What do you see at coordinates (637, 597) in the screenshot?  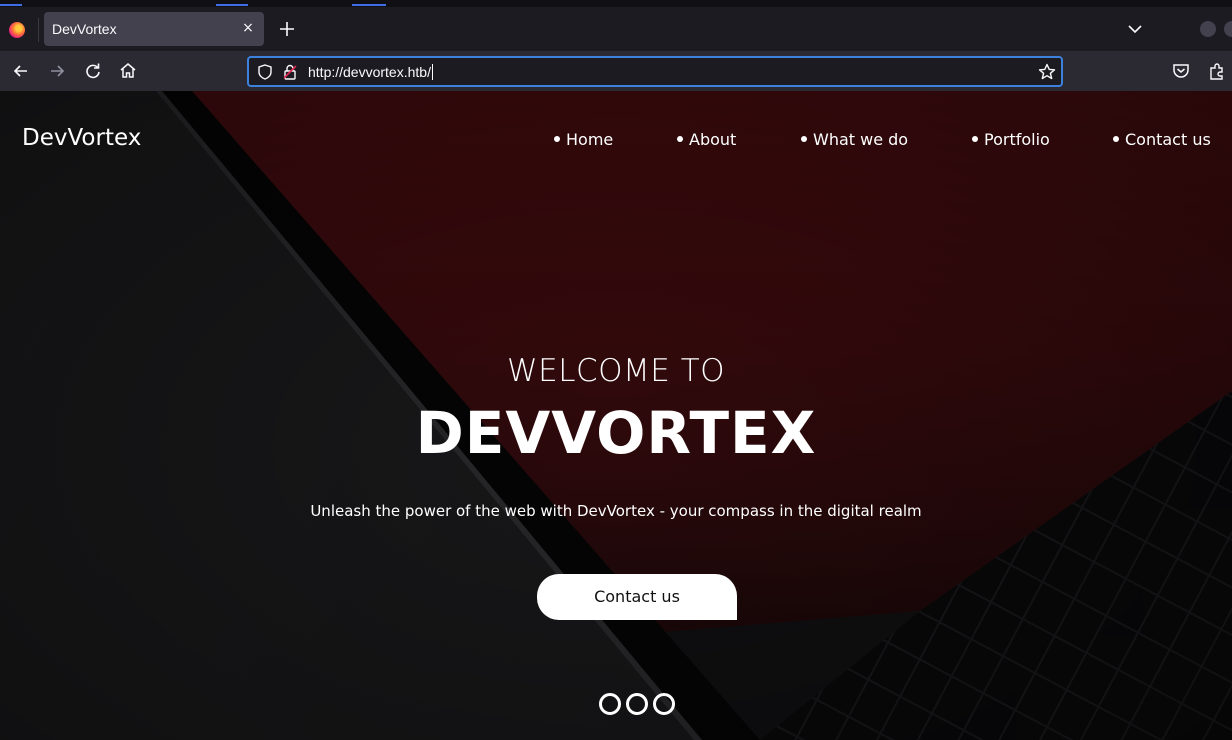 I see `contact-us-button: Contact us` at bounding box center [637, 597].